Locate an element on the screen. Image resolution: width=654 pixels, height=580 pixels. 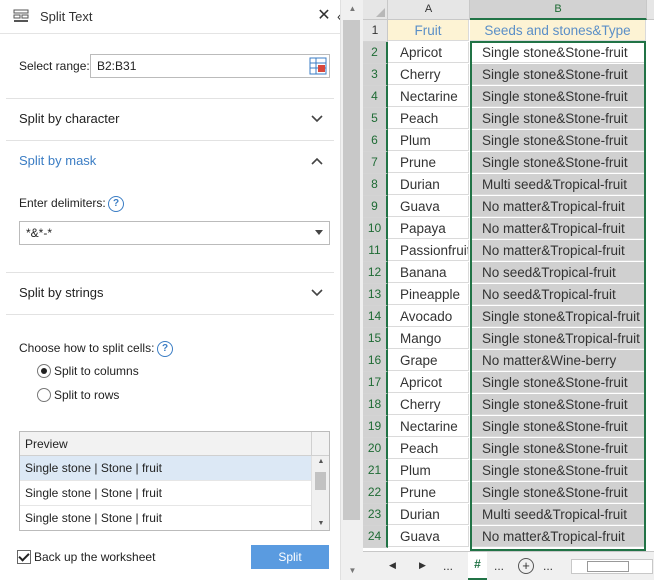
row-header: 3 is located at coordinates (375, 75).